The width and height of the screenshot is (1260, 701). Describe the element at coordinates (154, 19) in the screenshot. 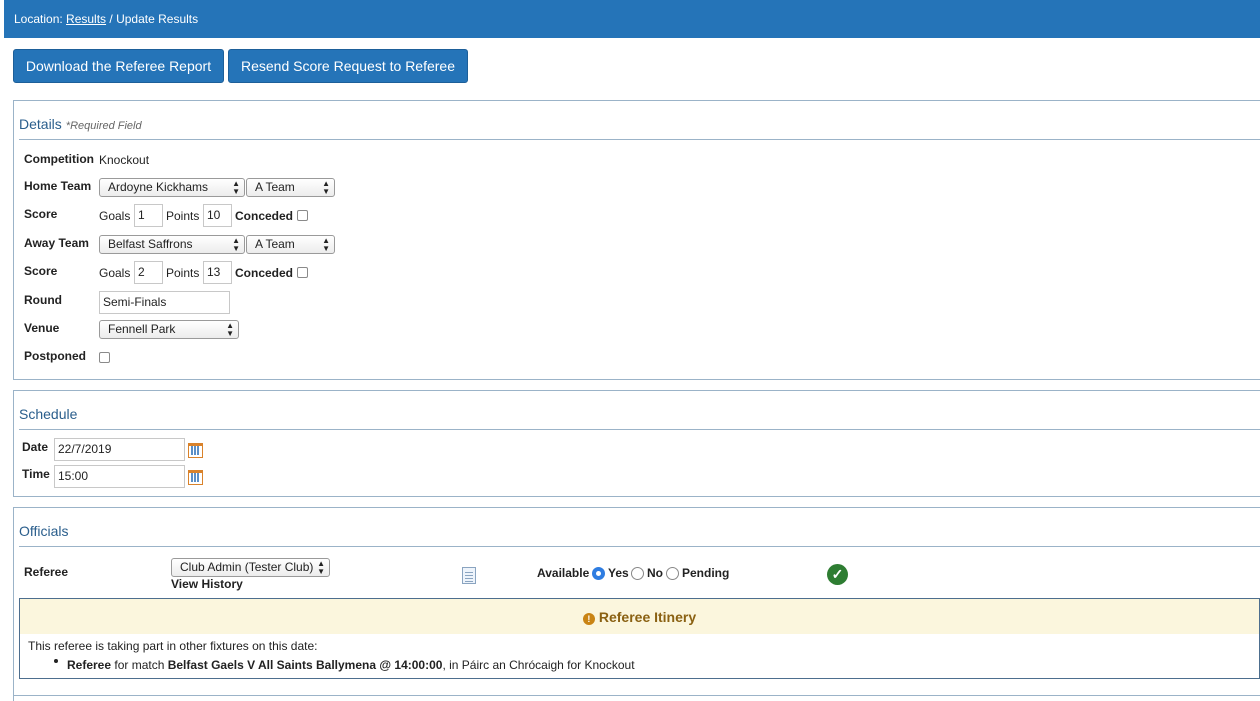

I see `breadcrumb-current: / Update Results` at that location.